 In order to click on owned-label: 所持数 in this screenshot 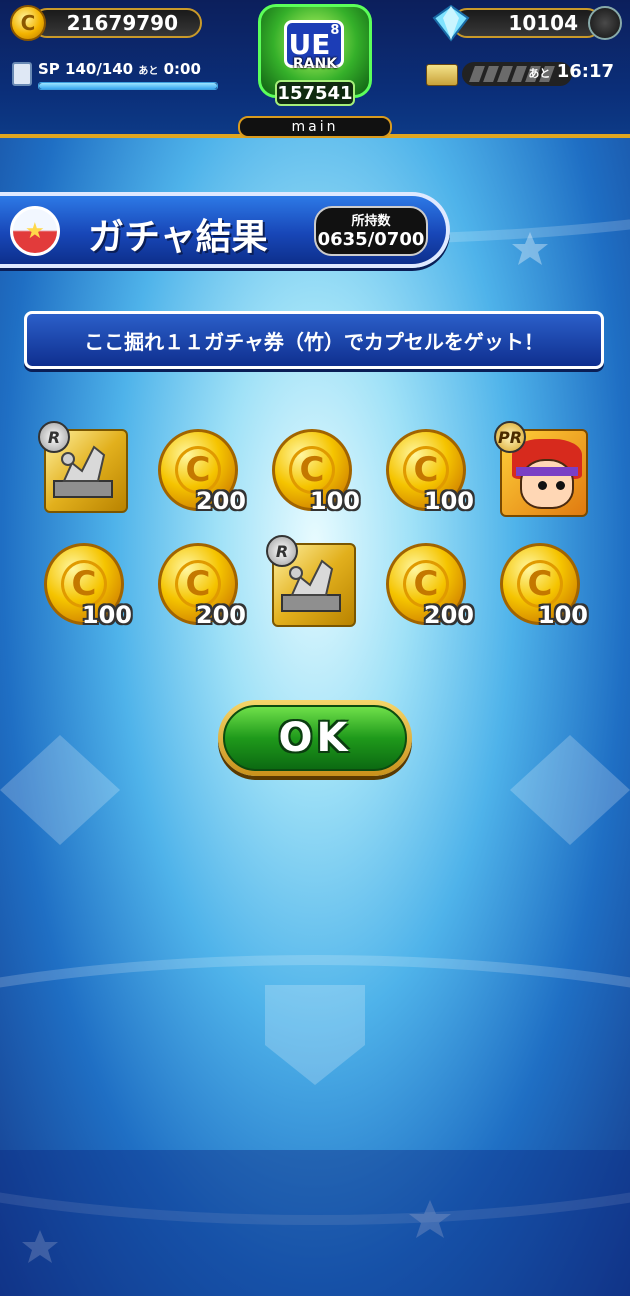, I will do `click(371, 221)`.